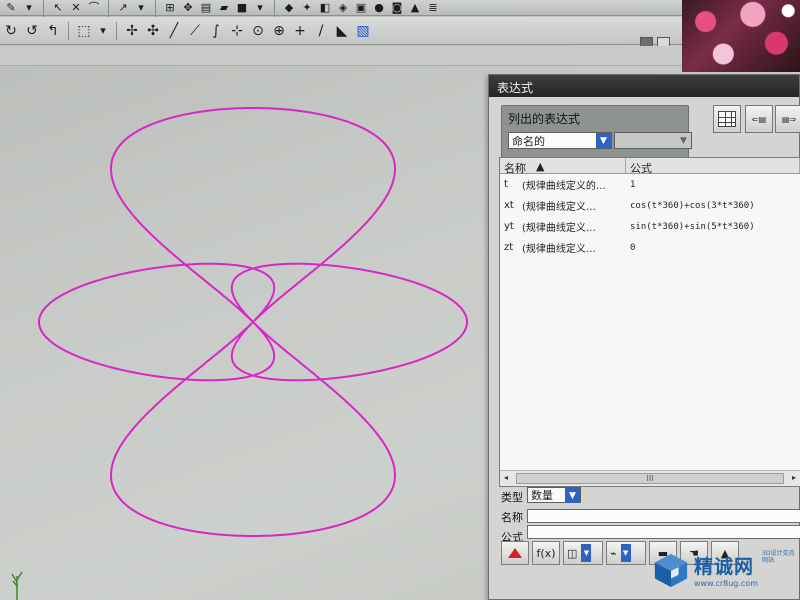 Image resolution: width=800 pixels, height=600 pixels. I want to click on row-id: zt, so click(509, 247).